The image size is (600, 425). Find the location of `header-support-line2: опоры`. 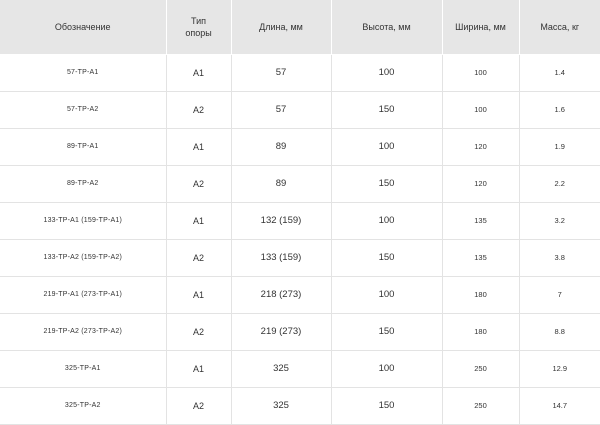

header-support-line2: опоры is located at coordinates (198, 32).